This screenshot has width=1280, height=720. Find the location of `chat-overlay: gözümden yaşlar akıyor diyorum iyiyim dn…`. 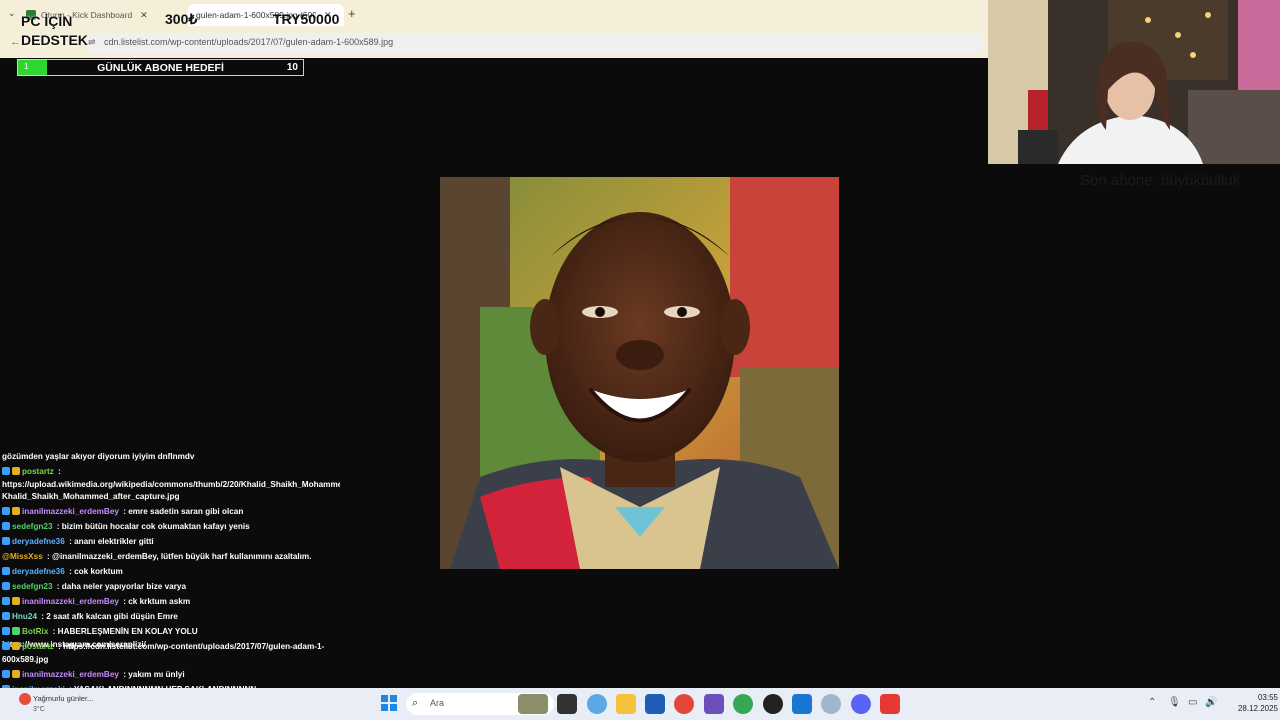

chat-overlay: gözümden yaşlar akıyor diyorum iyiyim dn… is located at coordinates (170, 568).